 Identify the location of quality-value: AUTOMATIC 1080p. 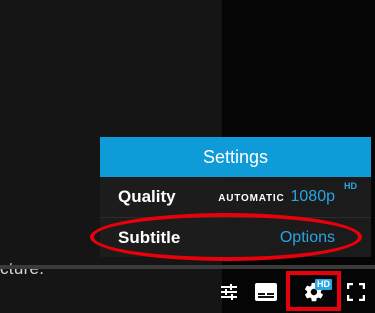
(276, 197).